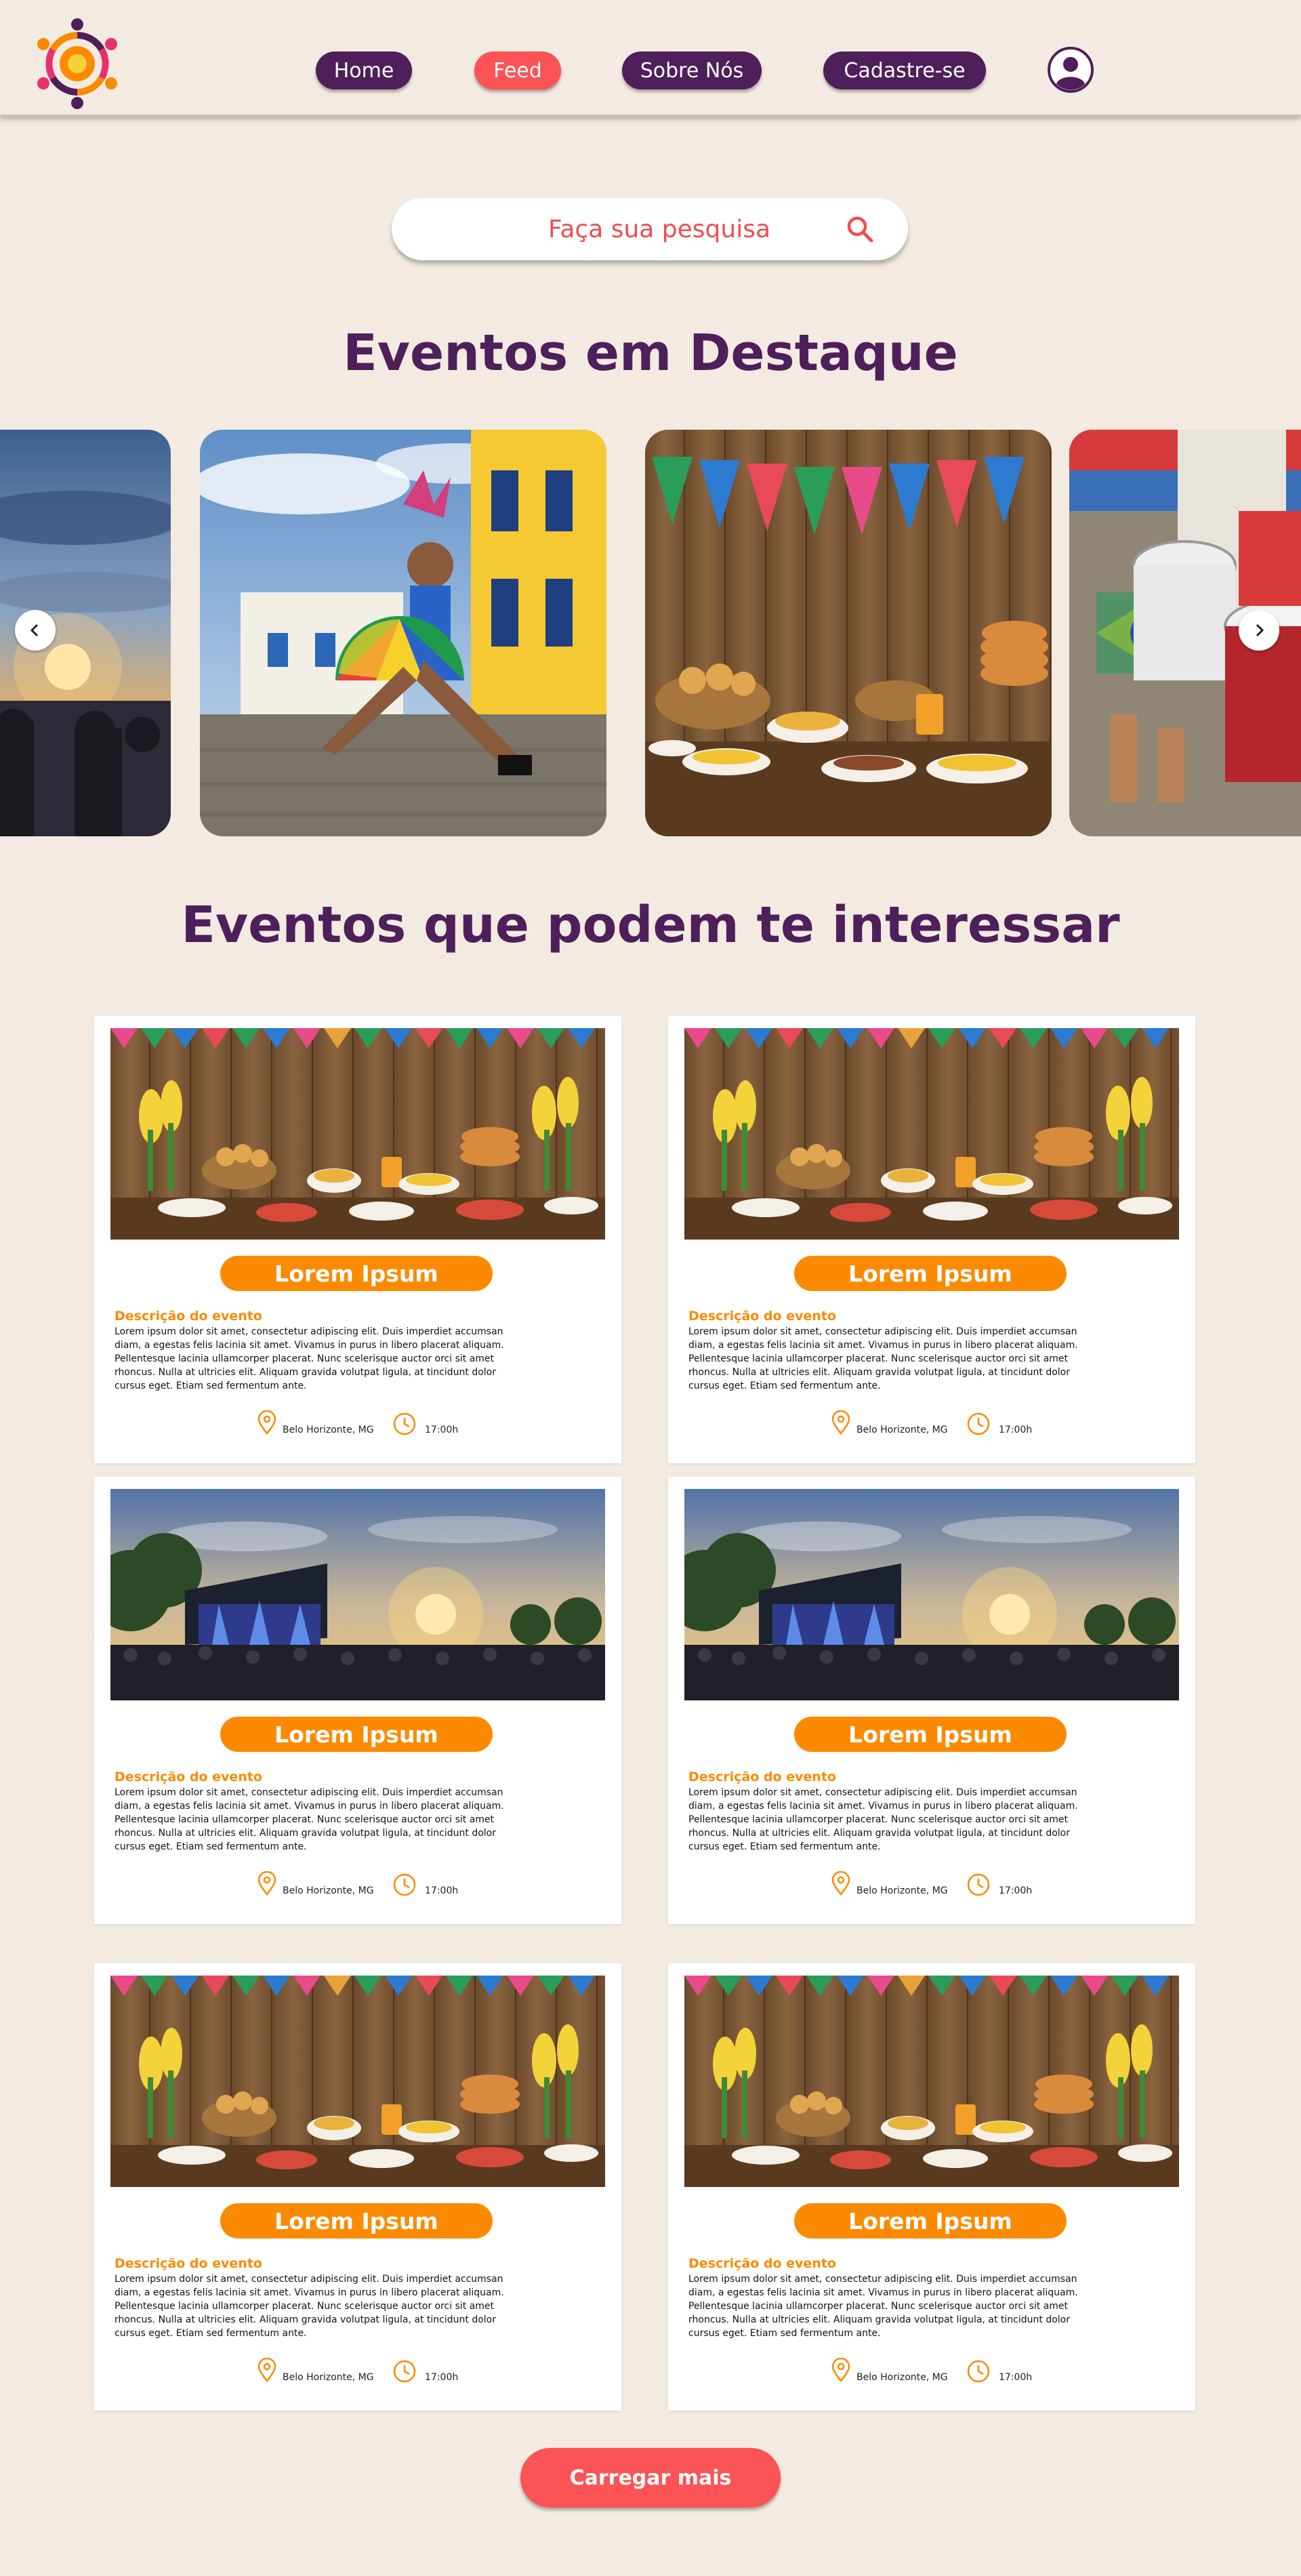 The width and height of the screenshot is (1301, 2576). I want to click on load-more-button: Carregar mais, so click(650, 2478).